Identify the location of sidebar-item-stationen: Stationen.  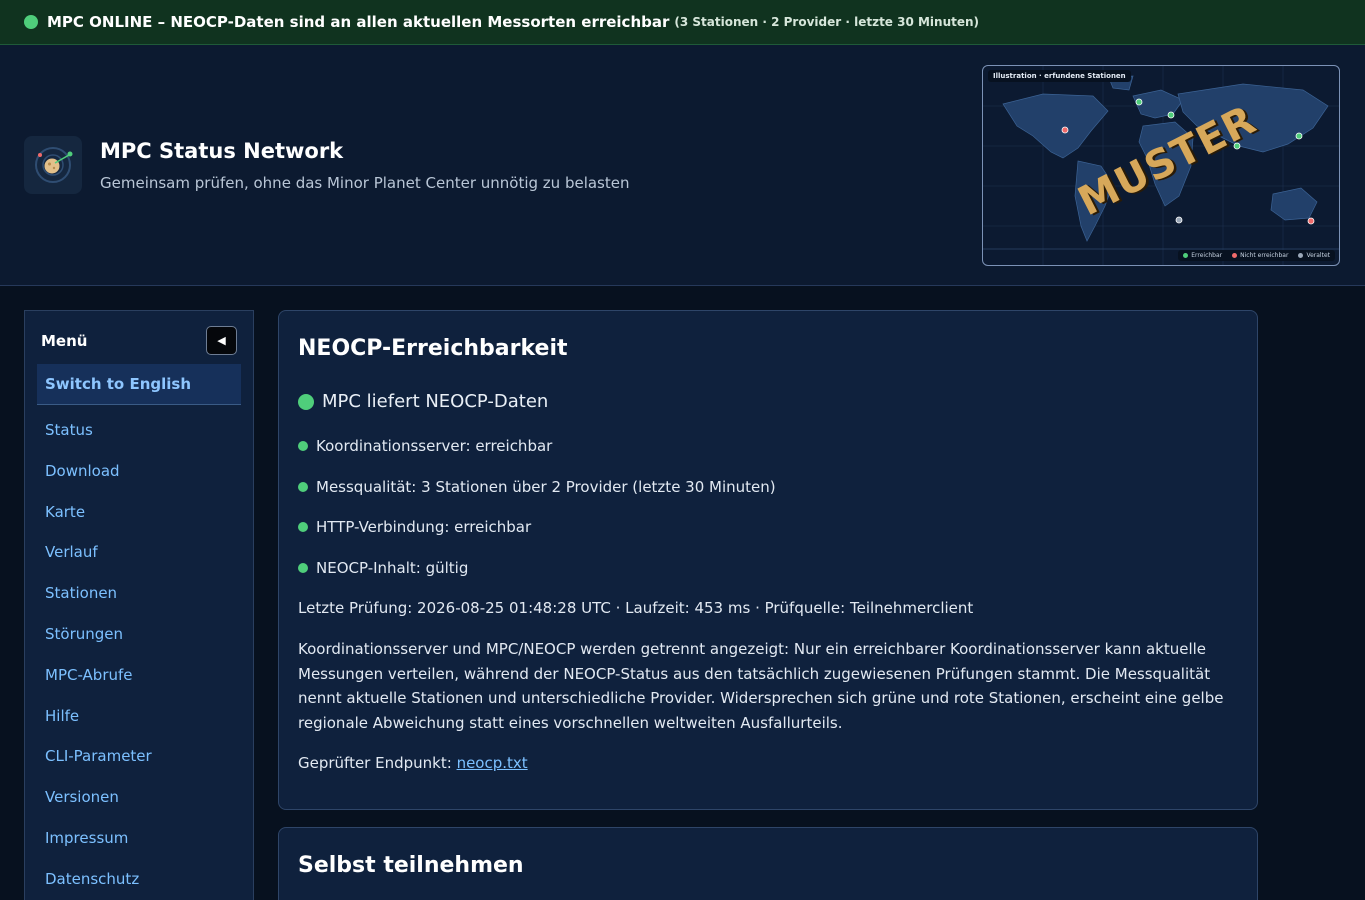
(98, 604).